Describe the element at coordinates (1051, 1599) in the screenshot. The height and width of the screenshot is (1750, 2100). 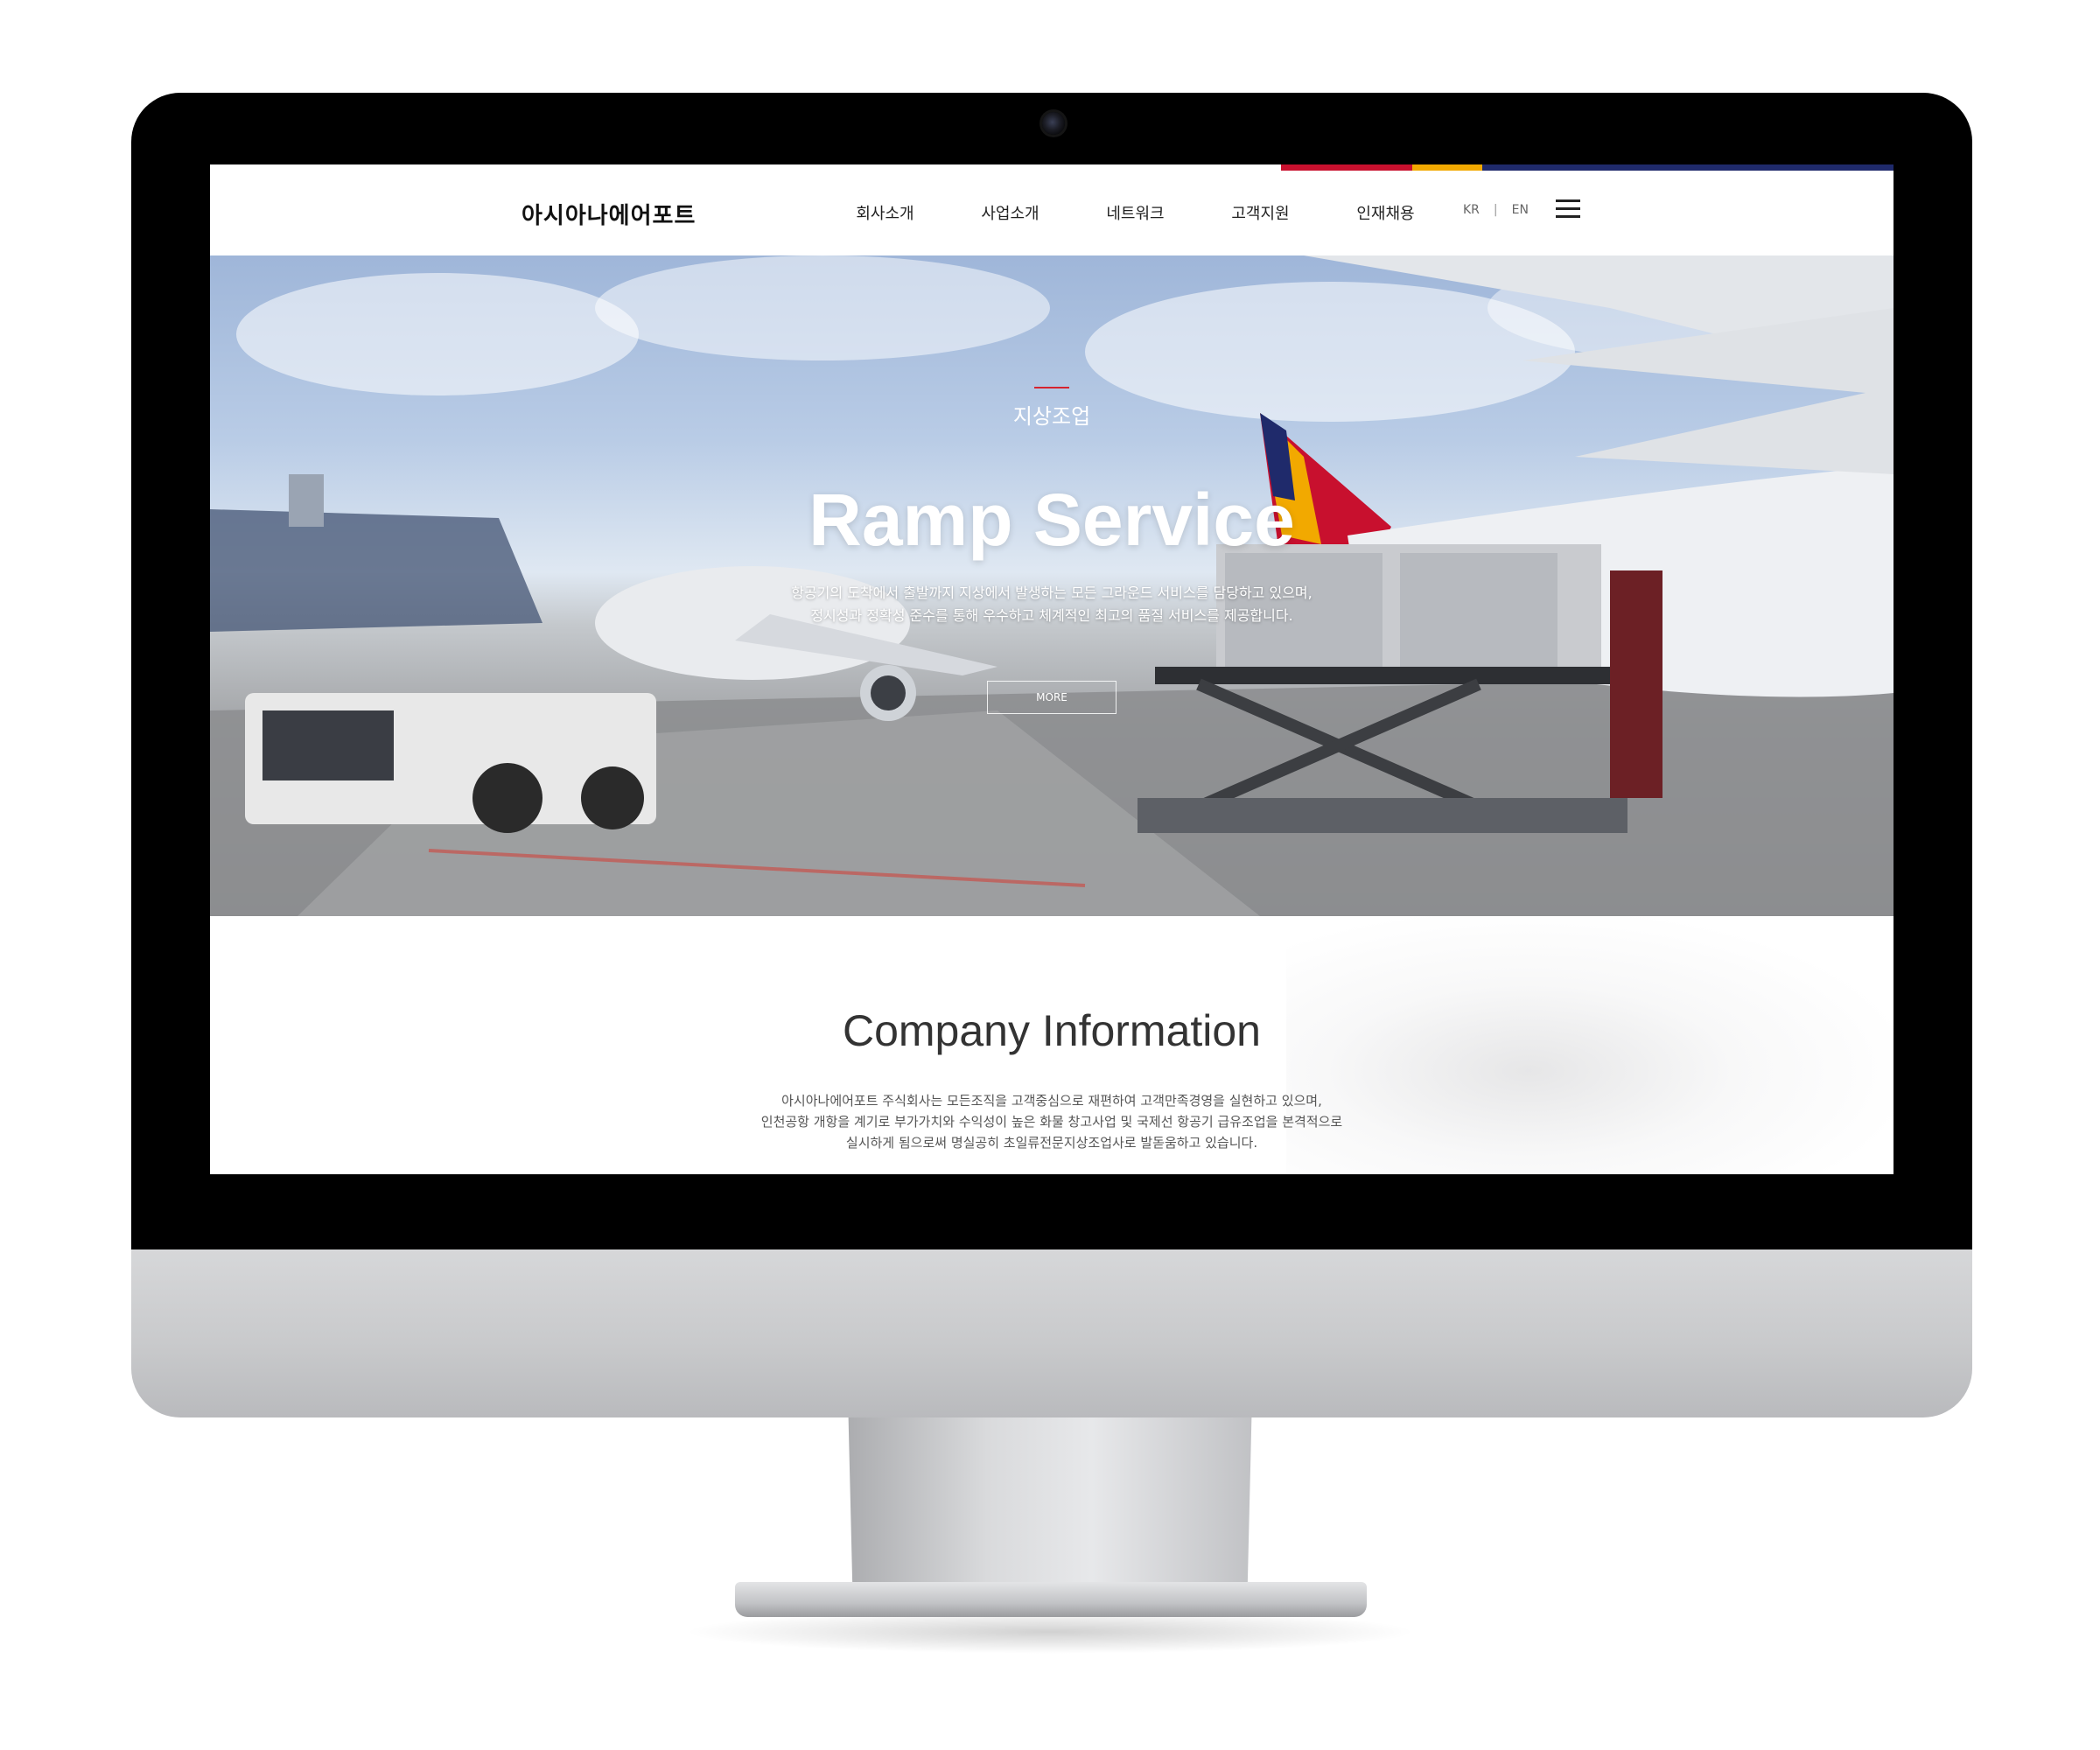
I see `monitor-stand-base` at that location.